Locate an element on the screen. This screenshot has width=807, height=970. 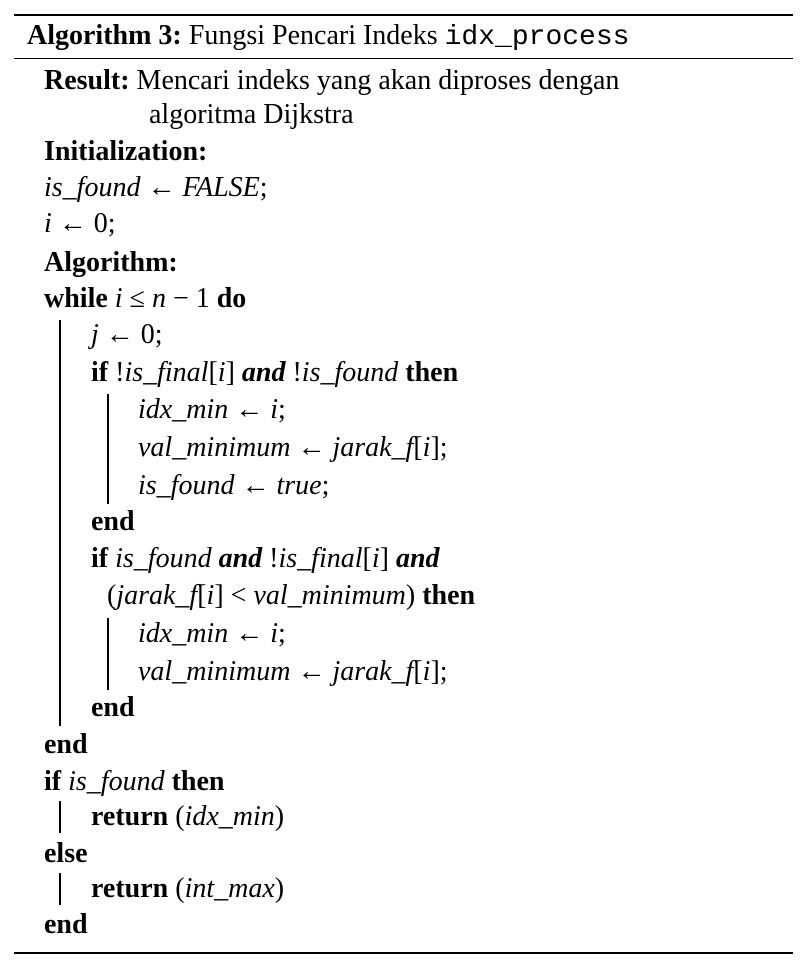
if2-block-bar is located at coordinates (108, 654).